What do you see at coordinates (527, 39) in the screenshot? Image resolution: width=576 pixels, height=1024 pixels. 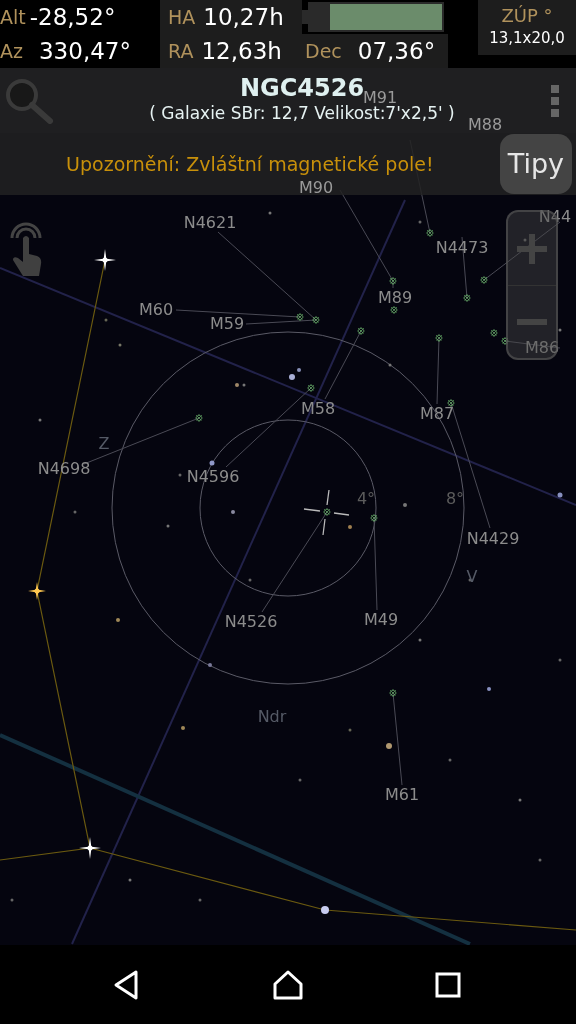 I see `field-of-view-value: 13,1x20,0` at bounding box center [527, 39].